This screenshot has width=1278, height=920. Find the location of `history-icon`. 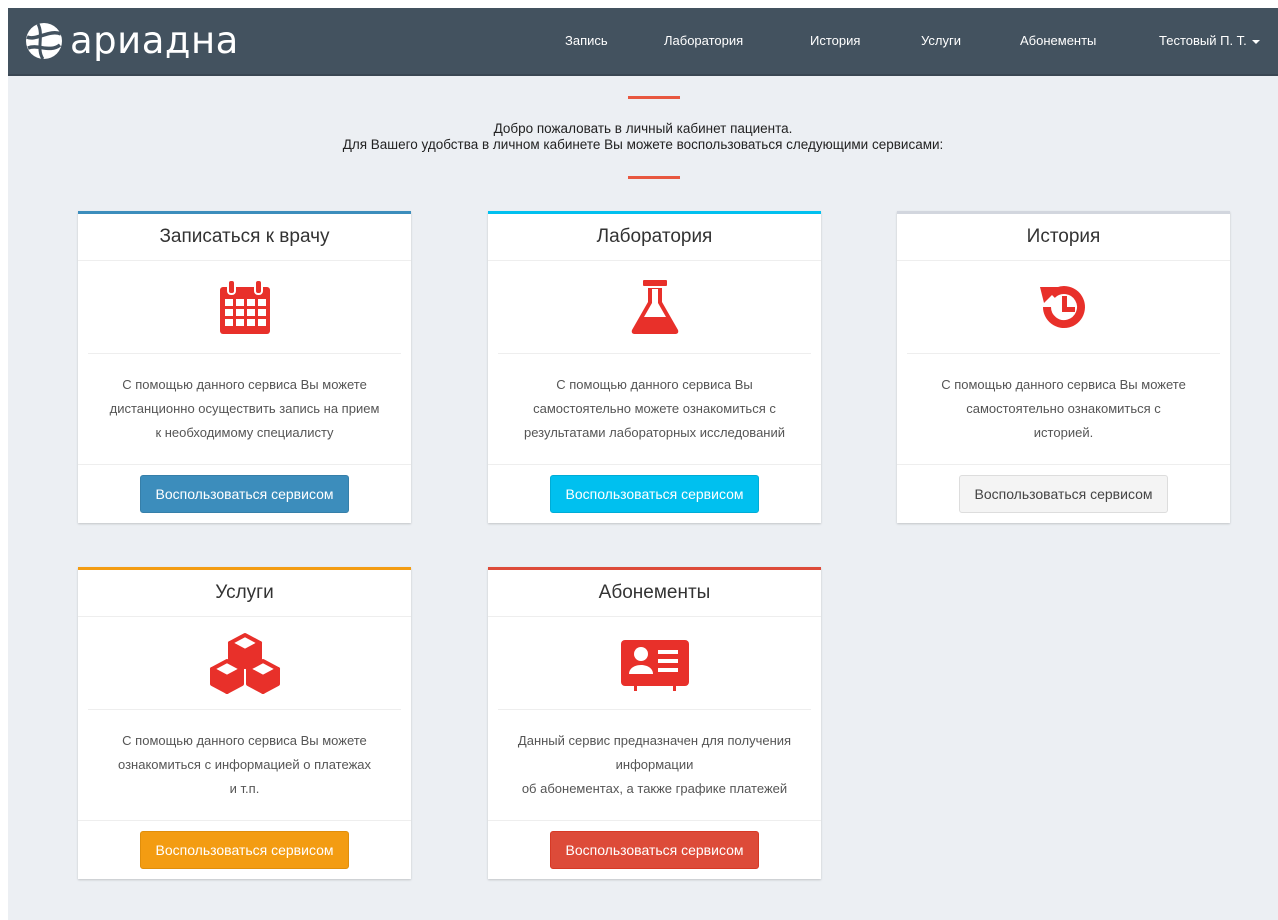

history-icon is located at coordinates (1062, 307).